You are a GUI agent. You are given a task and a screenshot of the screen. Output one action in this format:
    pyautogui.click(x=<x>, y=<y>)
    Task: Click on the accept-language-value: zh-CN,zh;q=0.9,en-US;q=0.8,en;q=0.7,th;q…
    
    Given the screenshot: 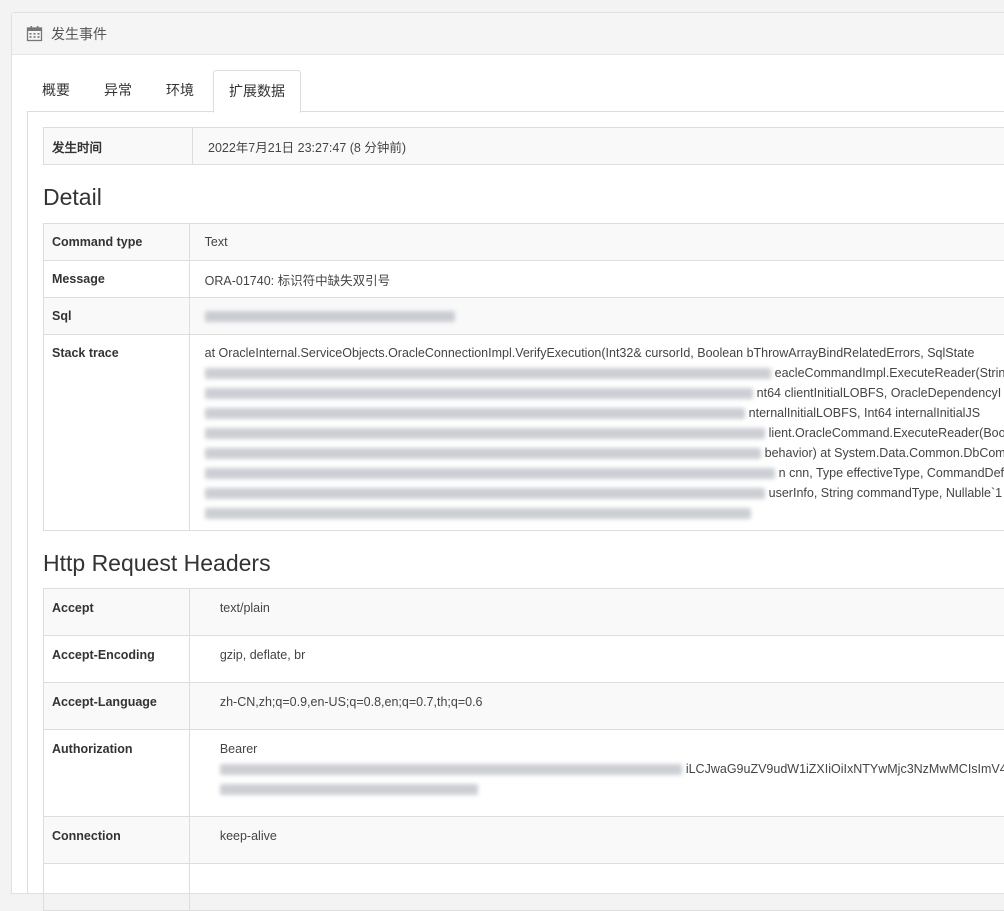 What is the action you would take?
    pyautogui.click(x=596, y=706)
    